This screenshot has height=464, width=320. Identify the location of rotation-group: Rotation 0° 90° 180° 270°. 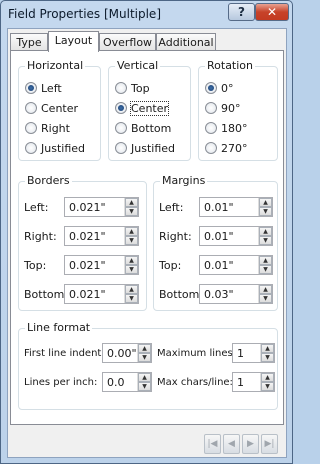
(238, 110).